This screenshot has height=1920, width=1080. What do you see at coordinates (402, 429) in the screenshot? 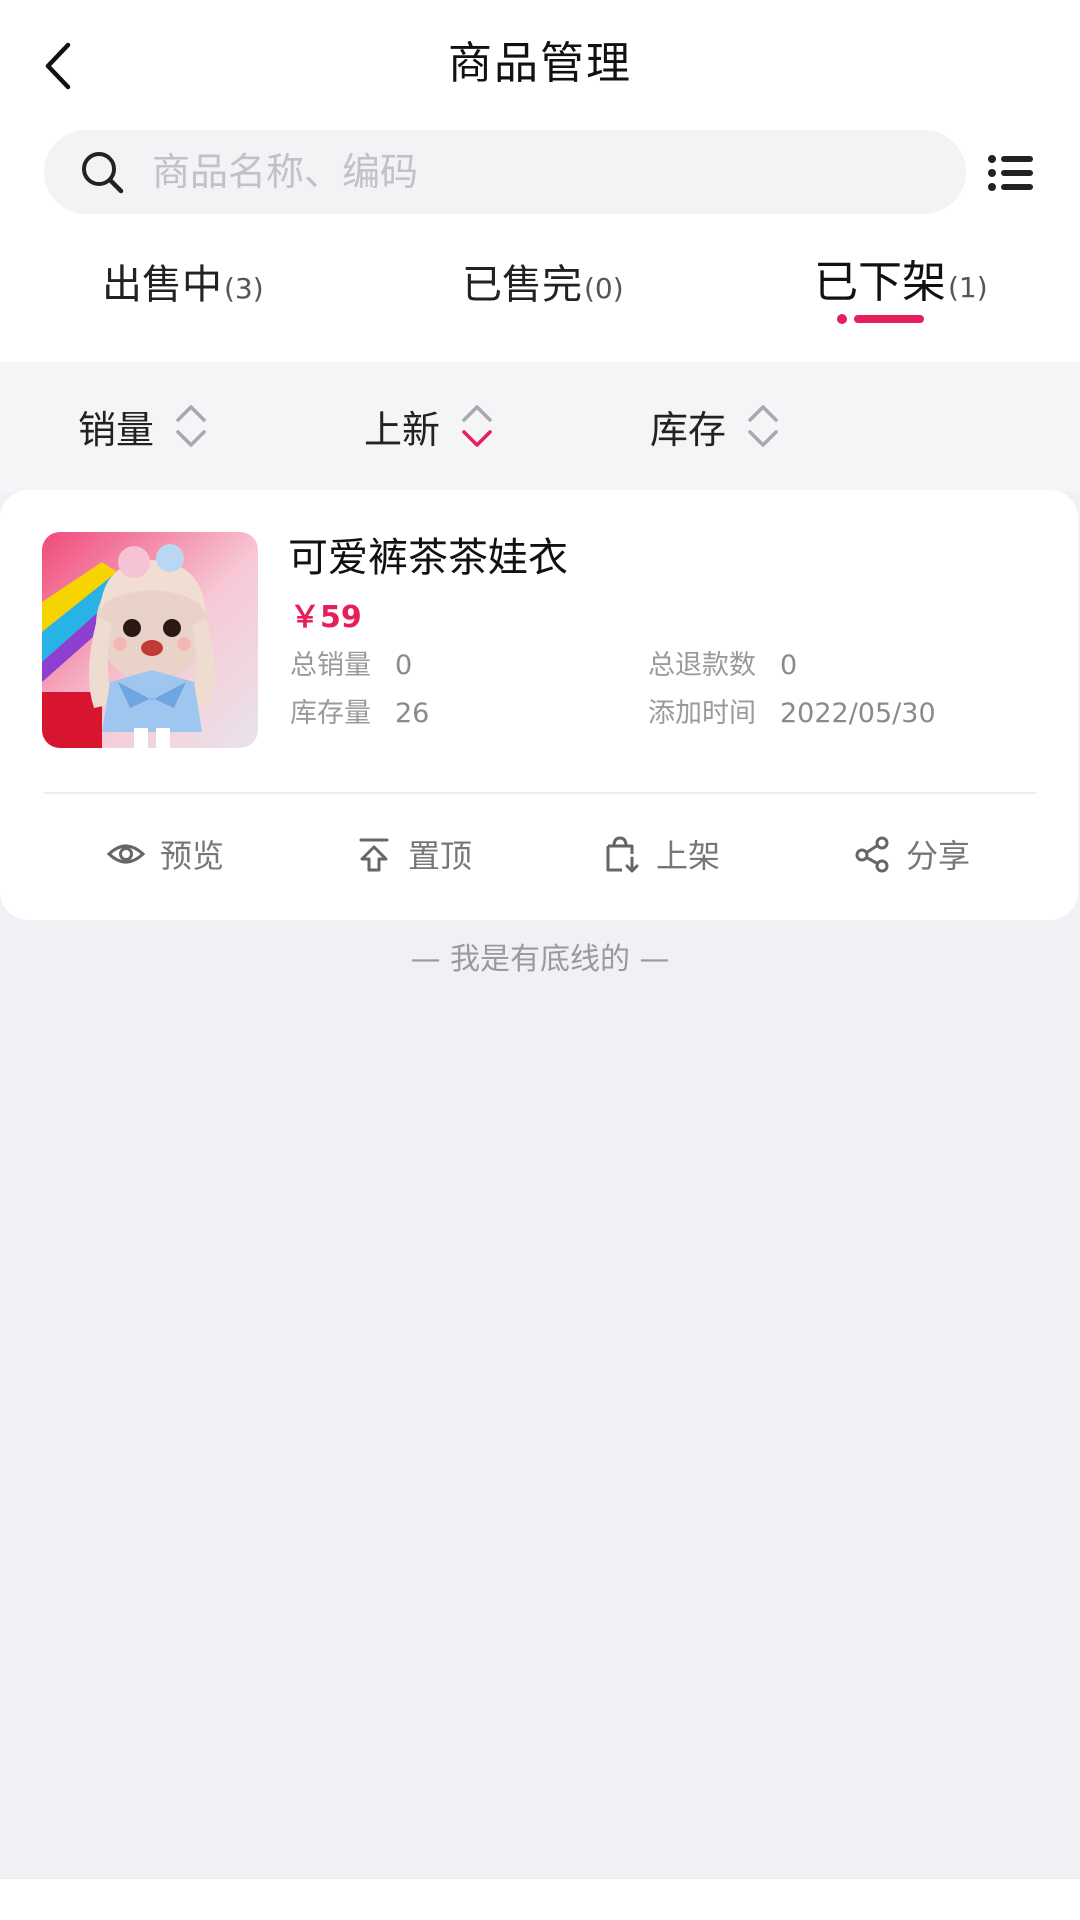
I see `sort-label: 上新` at bounding box center [402, 429].